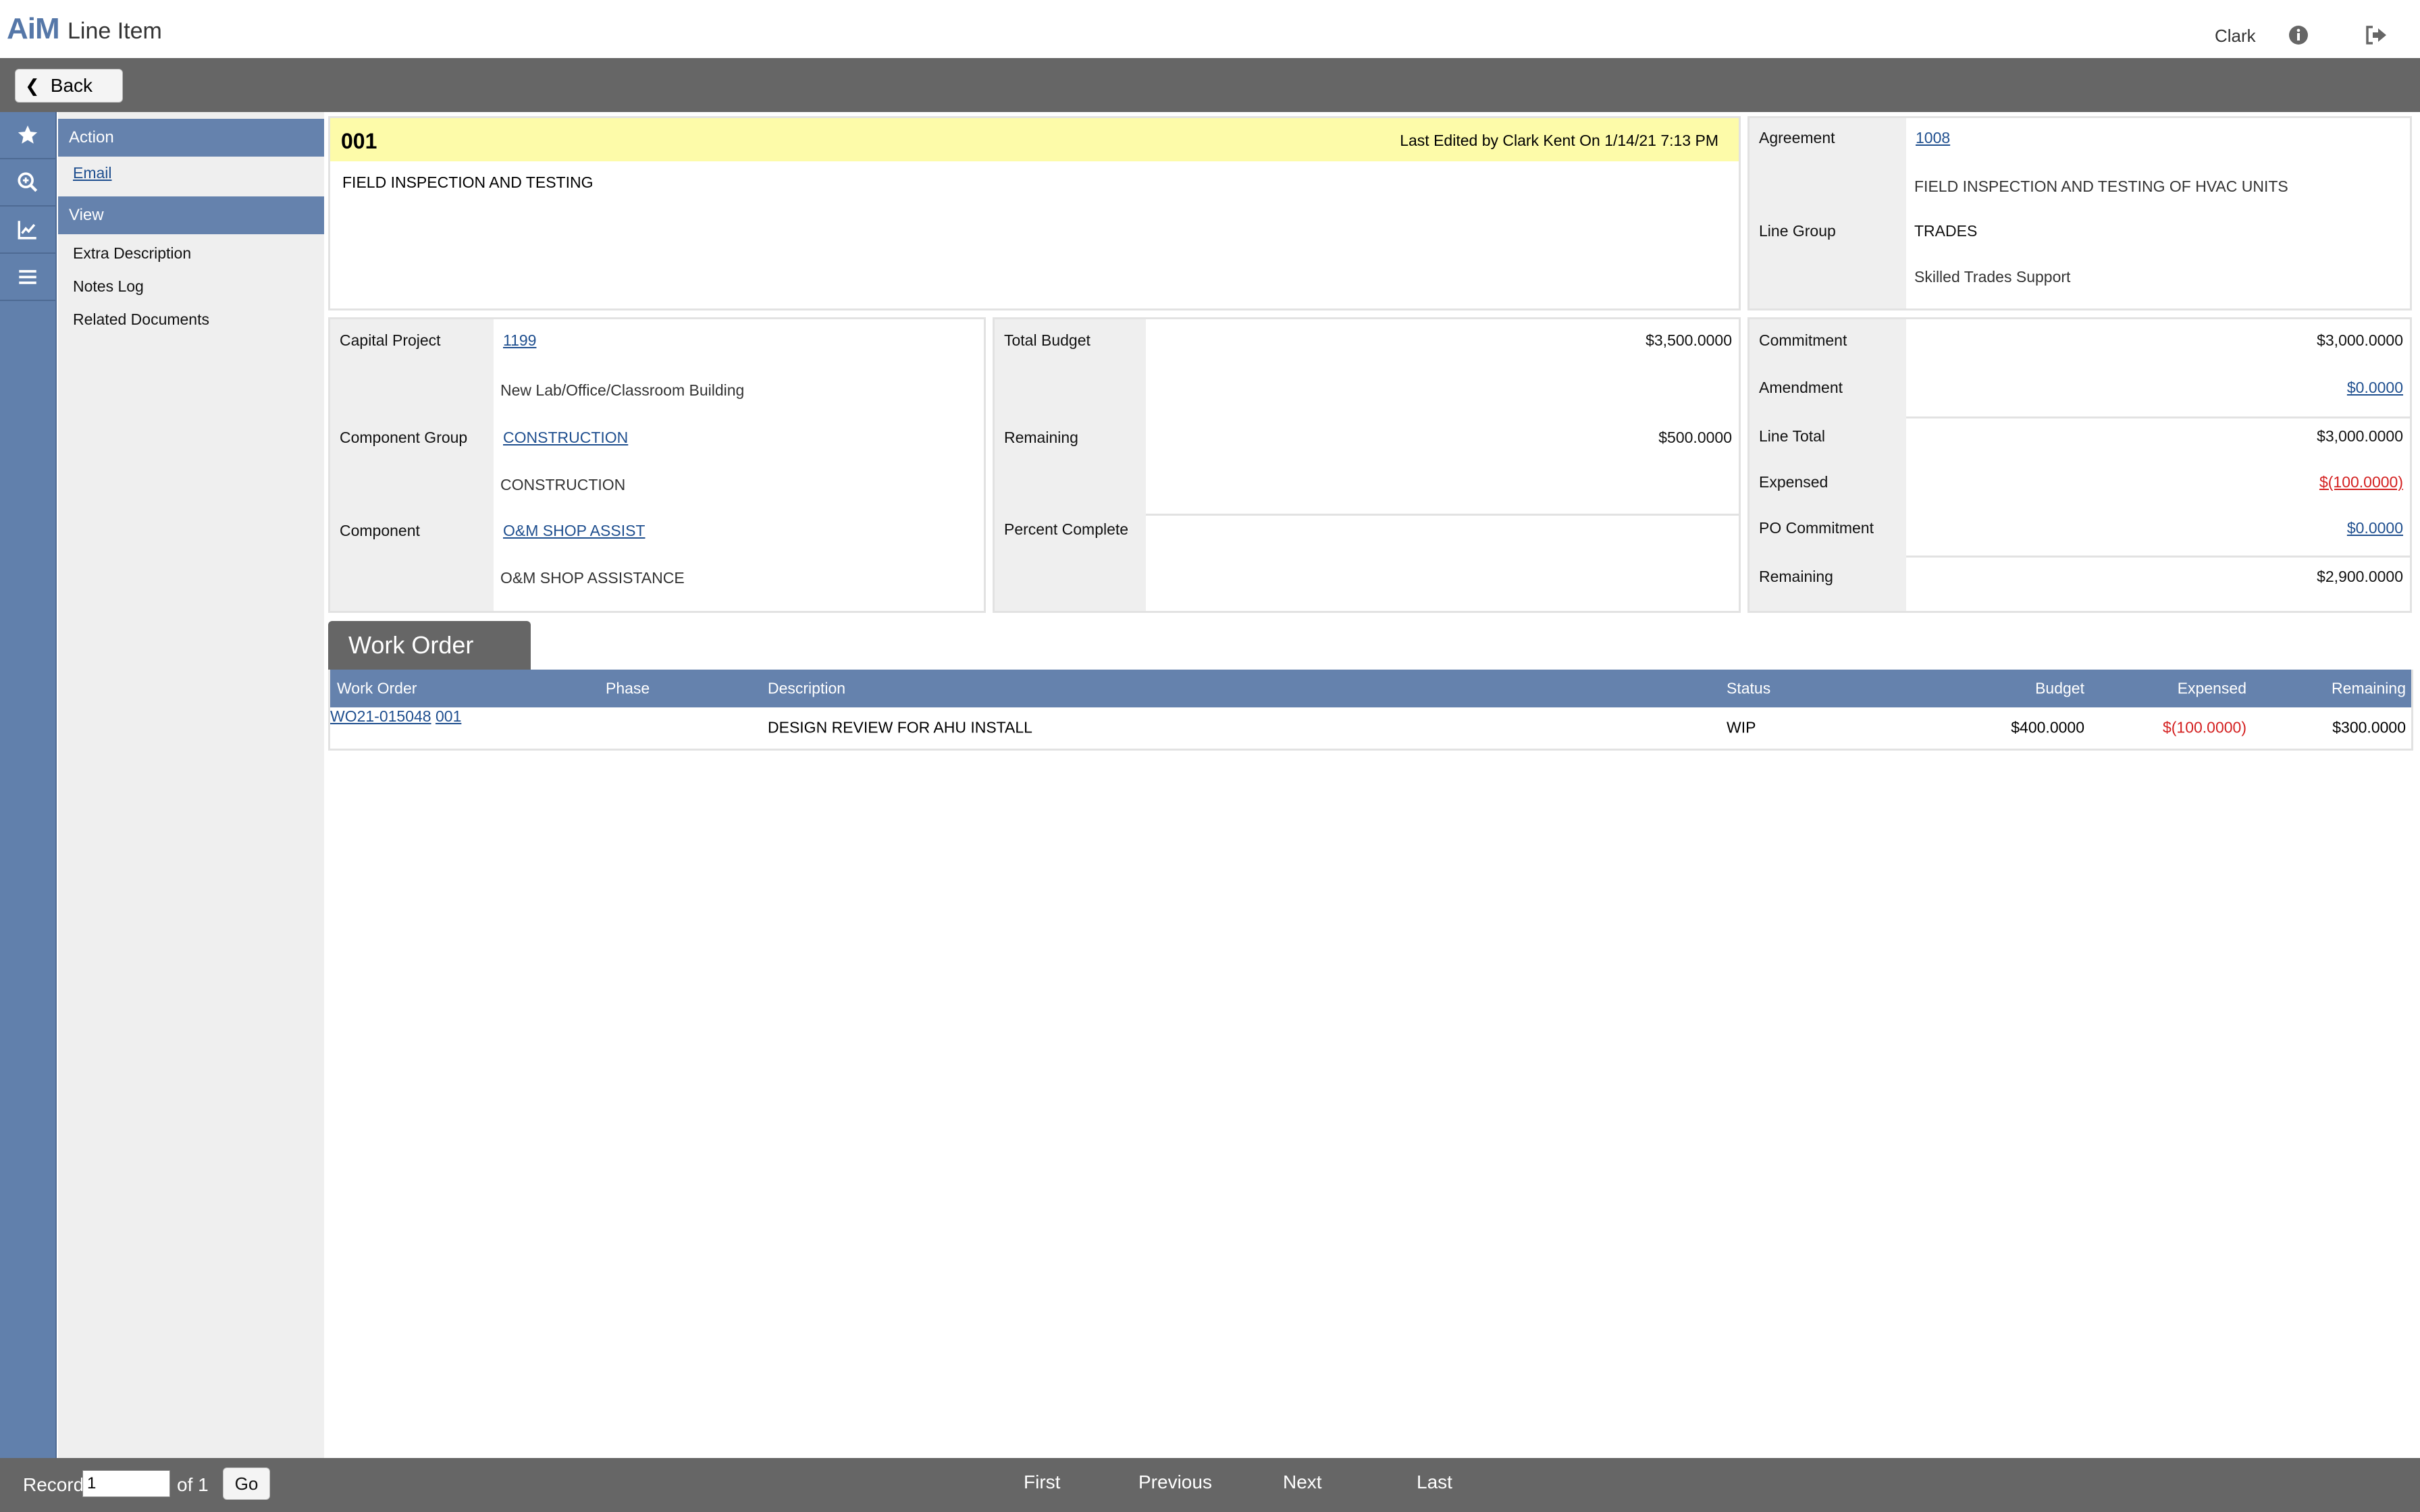  Describe the element at coordinates (2059, 689) in the screenshot. I see `column-header: Budget` at that location.